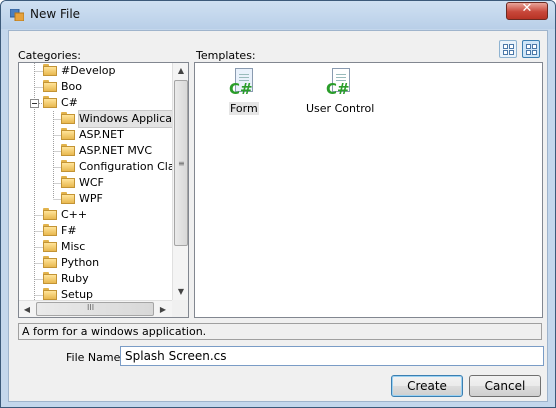  Describe the element at coordinates (332, 356) in the screenshot. I see `file-name-input: Splash Screen.cs` at that location.